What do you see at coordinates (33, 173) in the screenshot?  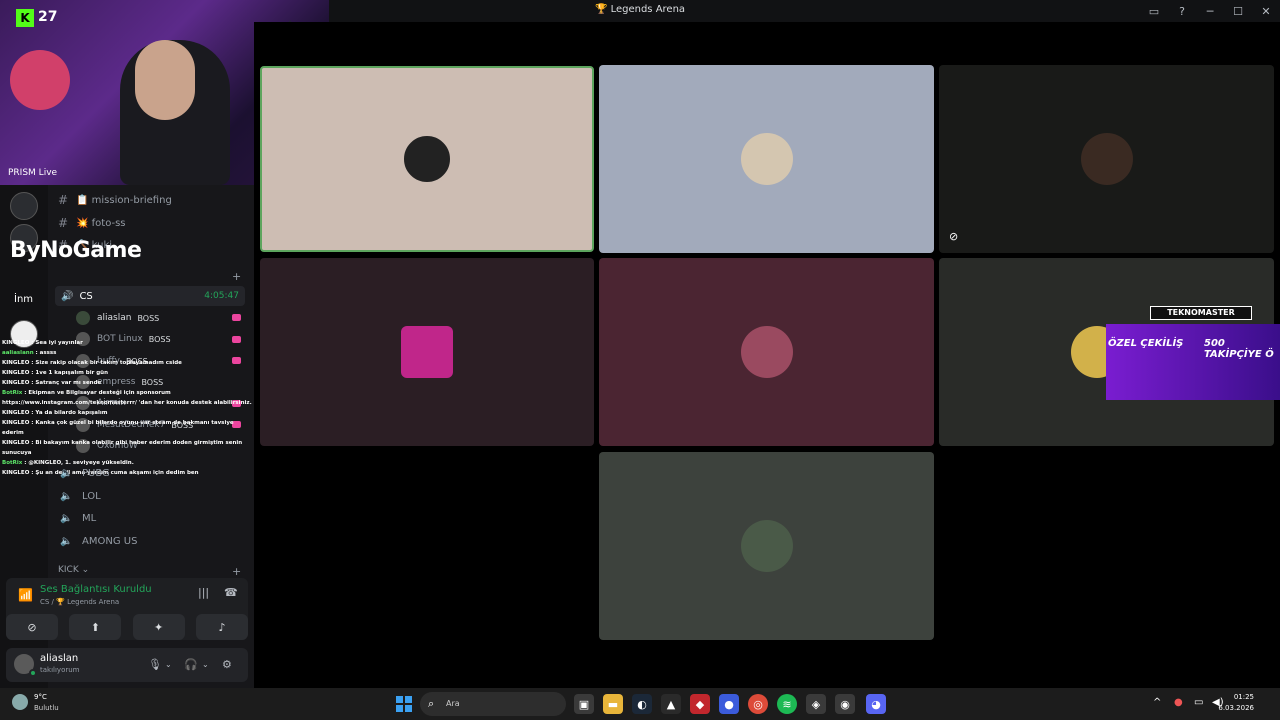 I see `prism-label: PRISM Live` at bounding box center [33, 173].